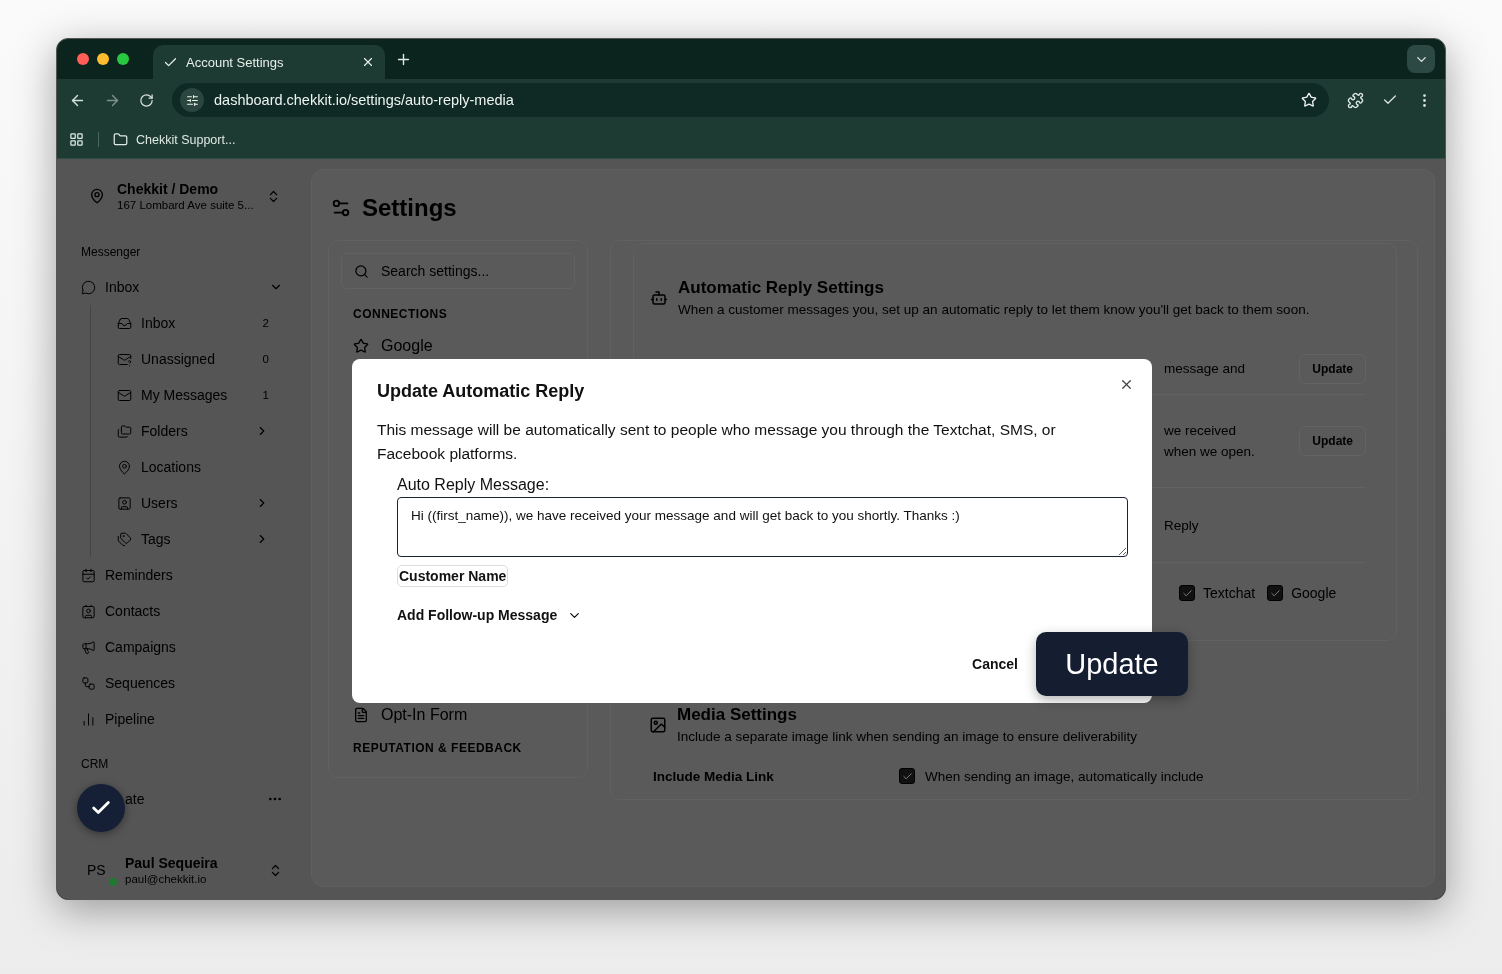  I want to click on section-label: Messenger, so click(111, 252).